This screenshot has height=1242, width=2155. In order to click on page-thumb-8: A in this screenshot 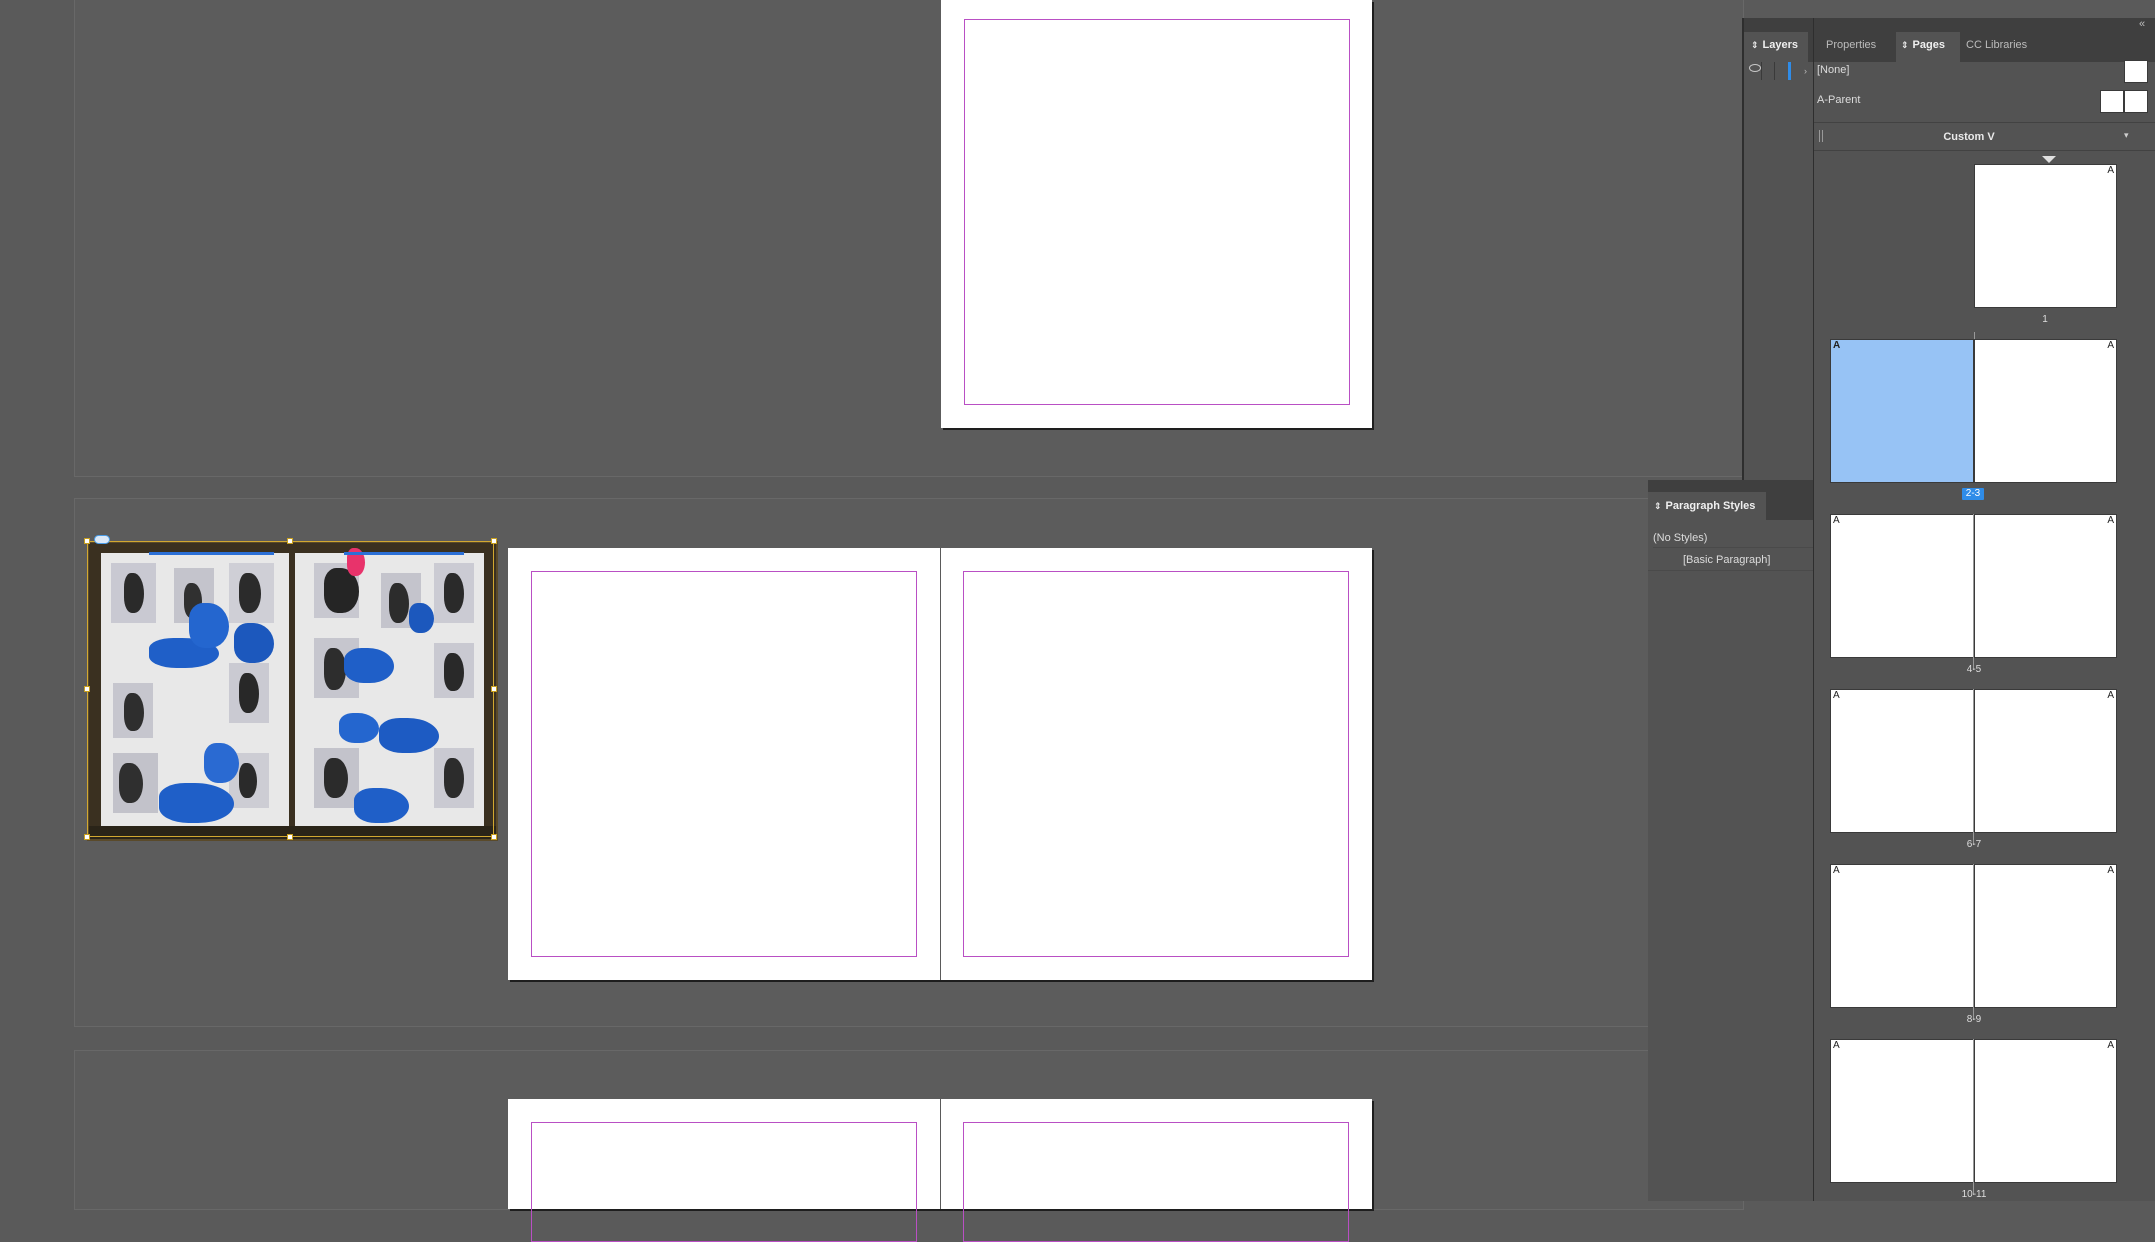, I will do `click(1902, 936)`.